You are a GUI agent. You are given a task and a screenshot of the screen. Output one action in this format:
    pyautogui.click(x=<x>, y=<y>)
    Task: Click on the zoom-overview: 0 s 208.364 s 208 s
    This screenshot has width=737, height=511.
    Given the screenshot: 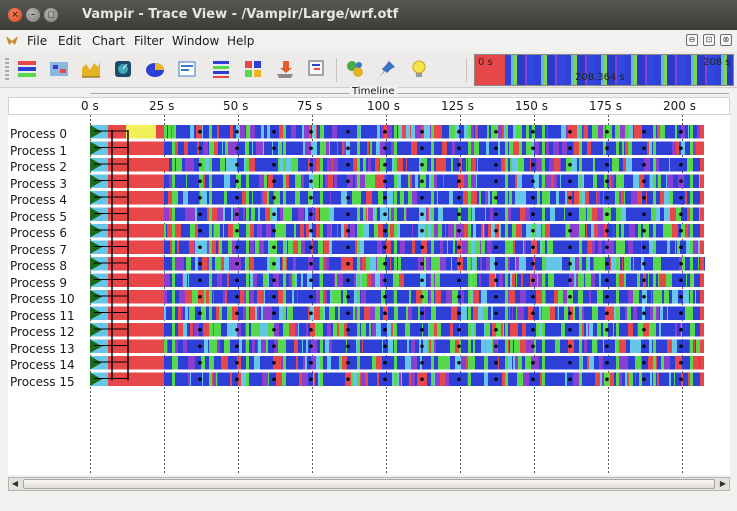 What is the action you would take?
    pyautogui.click(x=604, y=70)
    